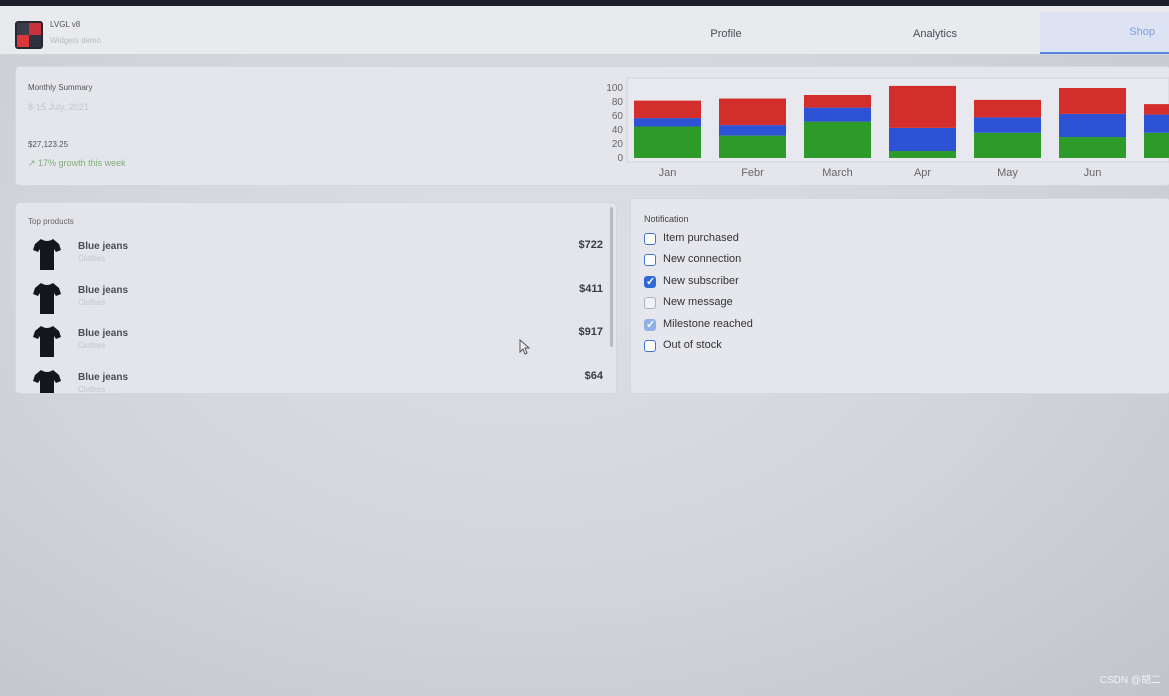 The image size is (1169, 696). Describe the element at coordinates (76, 40) in the screenshot. I see `app-subtitle: Widgets demo` at that location.